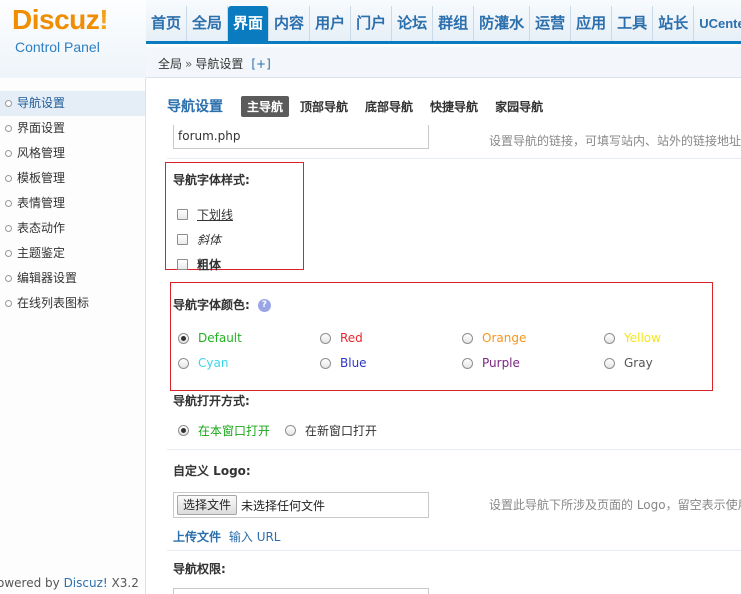  What do you see at coordinates (633, 23) in the screenshot?
I see `nav-tools: 工具` at bounding box center [633, 23].